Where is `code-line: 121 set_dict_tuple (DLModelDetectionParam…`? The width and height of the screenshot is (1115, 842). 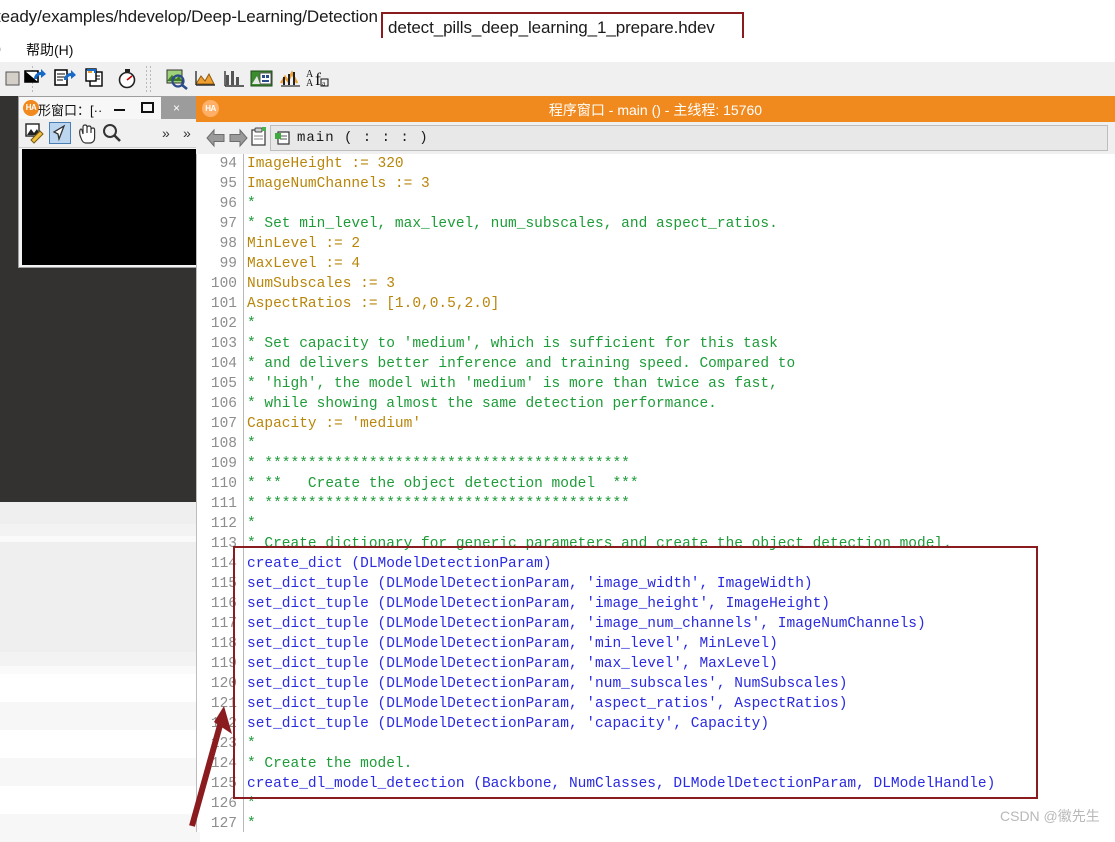 code-line: 121 set_dict_tuple (DLModelDetectionParam… is located at coordinates (656, 704).